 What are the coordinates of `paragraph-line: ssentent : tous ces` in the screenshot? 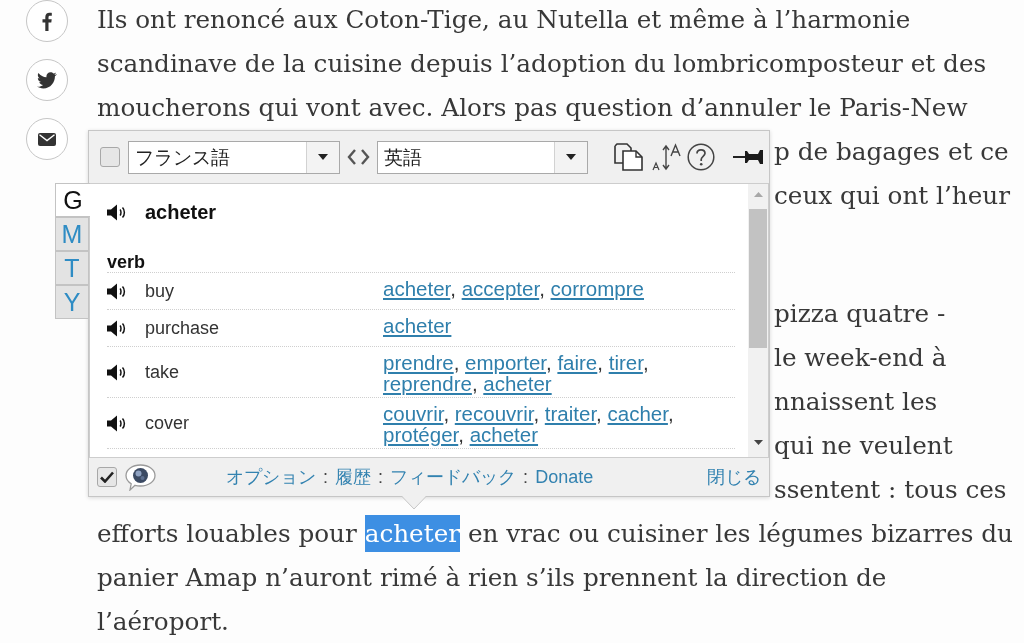 It's located at (890, 489).